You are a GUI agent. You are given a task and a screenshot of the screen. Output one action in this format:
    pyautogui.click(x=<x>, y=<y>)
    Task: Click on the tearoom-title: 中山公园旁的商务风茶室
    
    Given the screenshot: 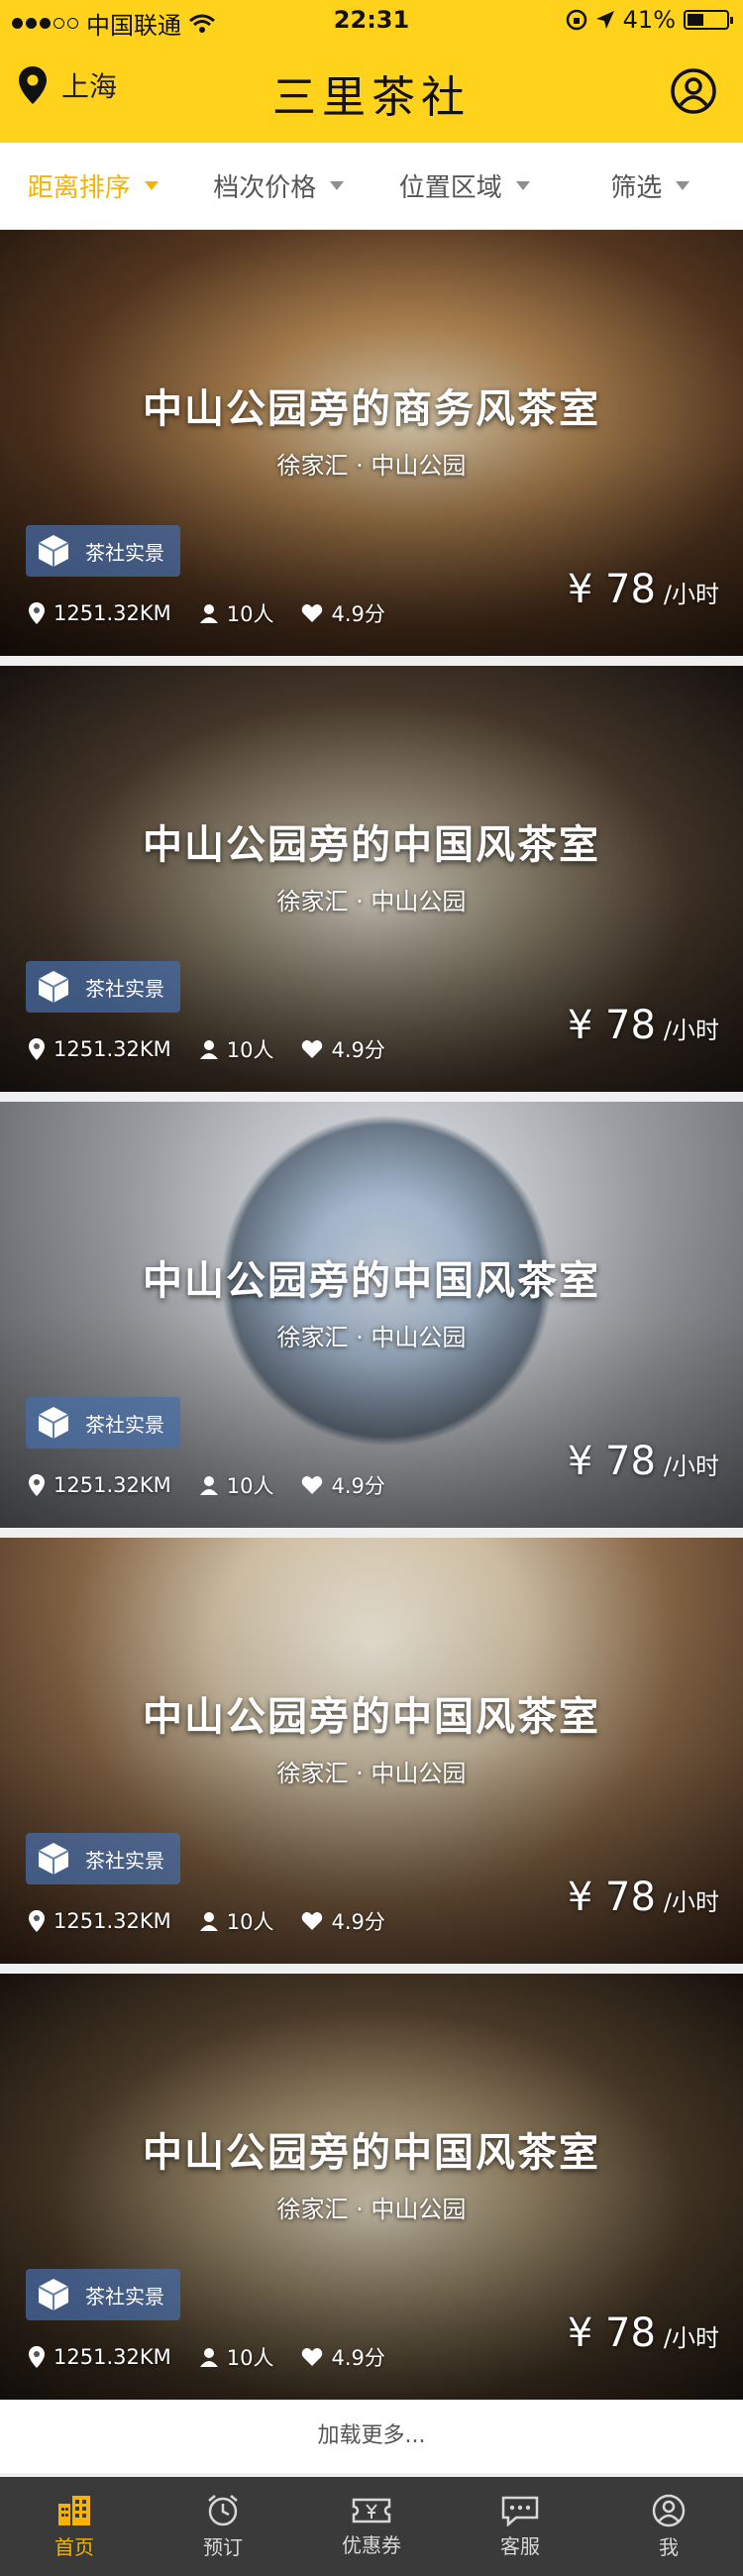 What is the action you would take?
    pyautogui.click(x=371, y=408)
    